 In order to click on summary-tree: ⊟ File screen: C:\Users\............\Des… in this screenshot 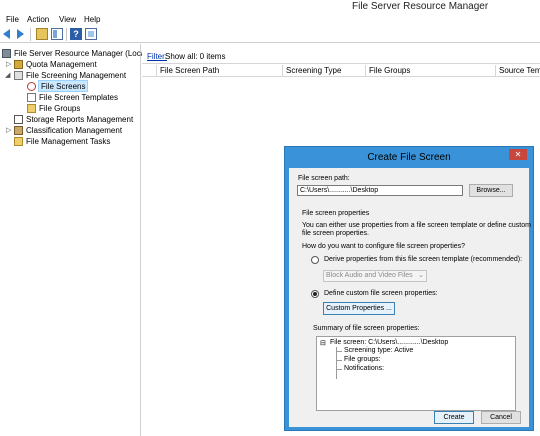, I will do `click(416, 373)`.